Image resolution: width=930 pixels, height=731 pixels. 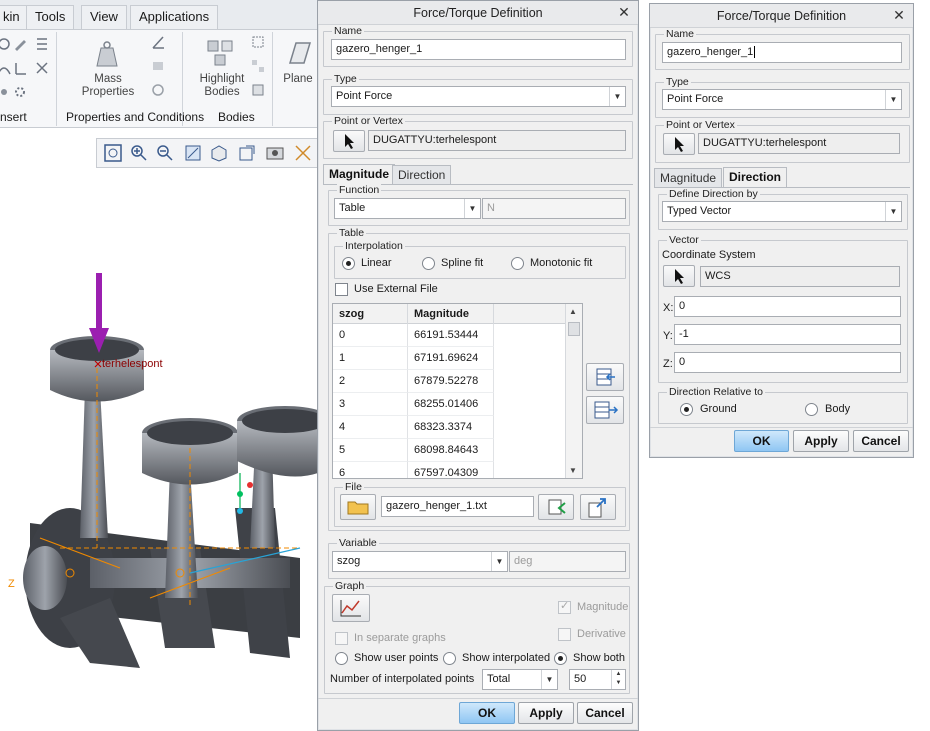 What do you see at coordinates (165, 153) in the screenshot?
I see `zoom-out-icon` at bounding box center [165, 153].